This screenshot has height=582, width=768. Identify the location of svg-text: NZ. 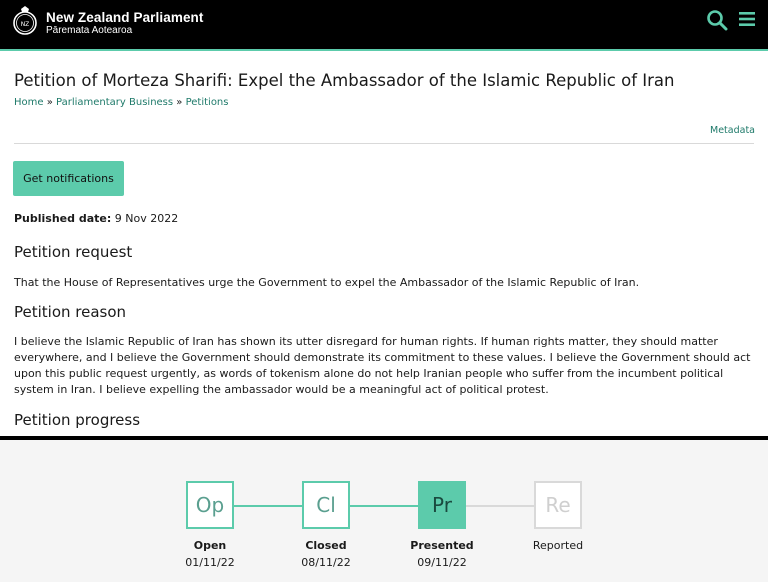
(25, 24).